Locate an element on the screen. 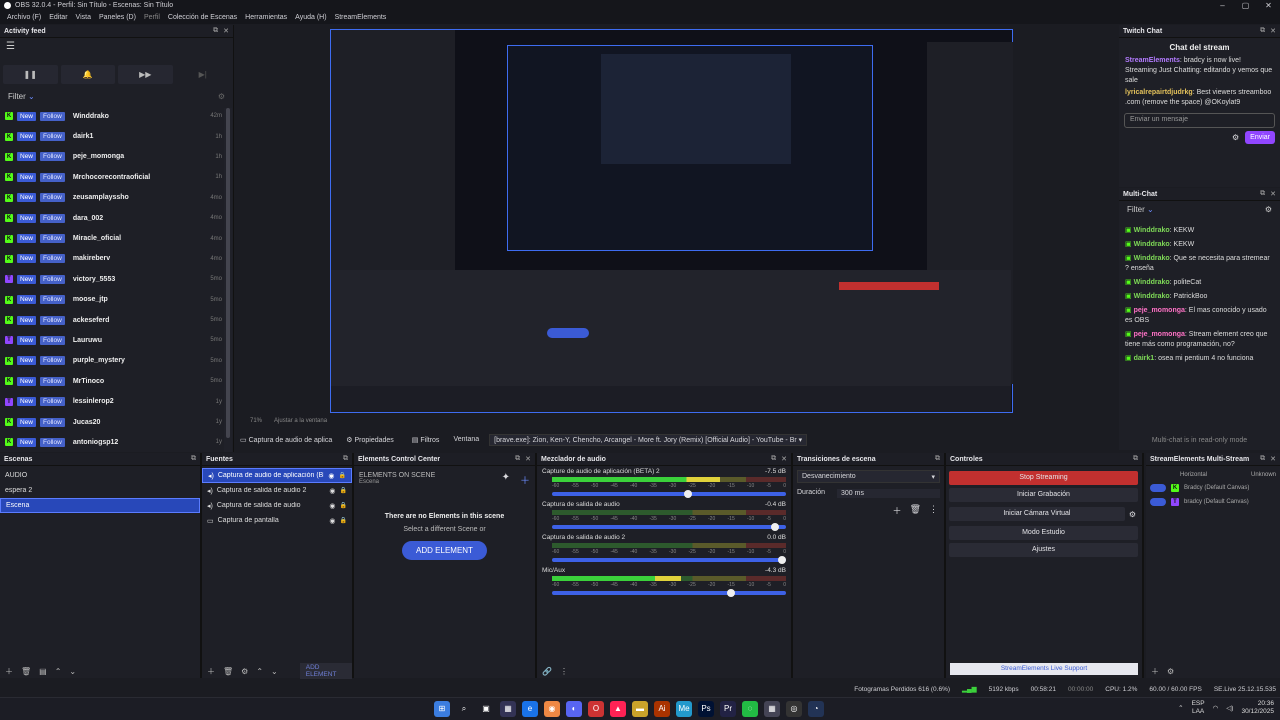 The width and height of the screenshot is (1280, 720). discord-icon: ◐ is located at coordinates (574, 709).